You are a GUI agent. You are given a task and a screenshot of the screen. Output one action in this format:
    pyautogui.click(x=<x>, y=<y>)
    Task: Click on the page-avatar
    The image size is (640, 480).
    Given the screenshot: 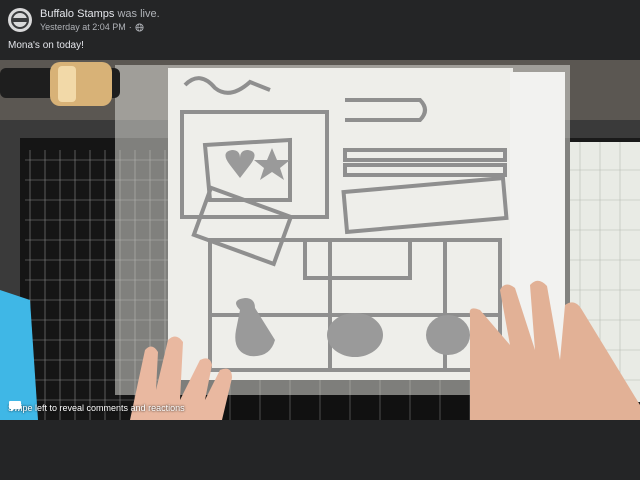 What is the action you would take?
    pyautogui.click(x=20, y=20)
    